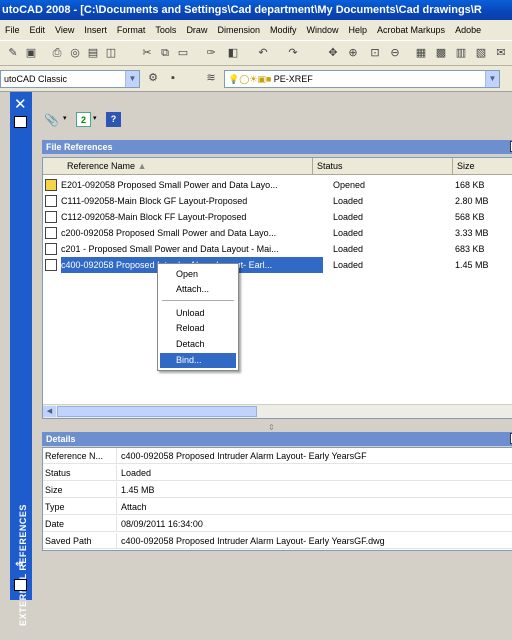 The image size is (512, 640). Describe the element at coordinates (21, 359) in the screenshot. I see `palette-titlebar: ✕ EXTERNAL REFERENCES ⇹` at that location.